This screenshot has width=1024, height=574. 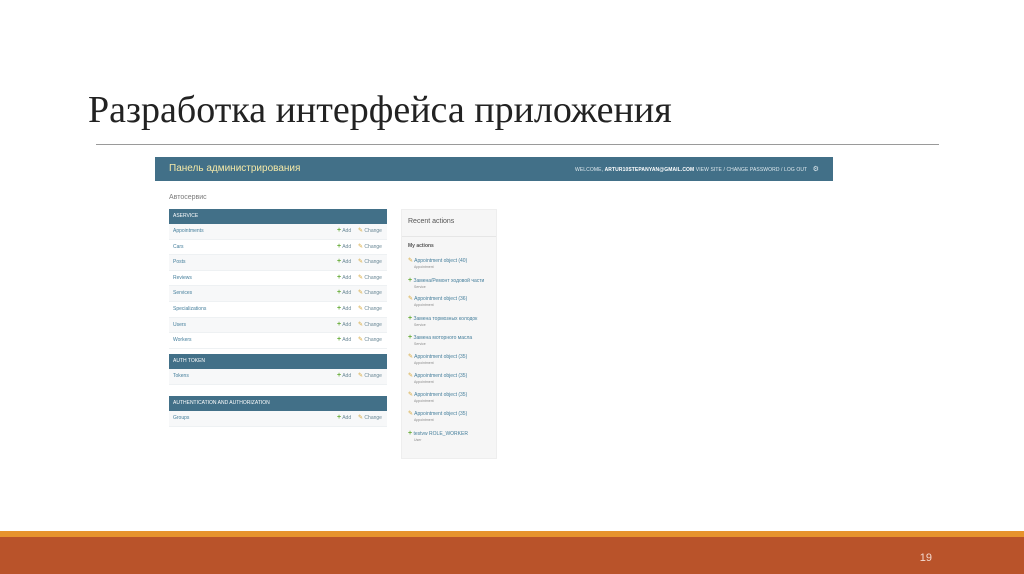 I want to click on recent-action-text: Замена/Ремонт ходовой части, so click(x=449, y=281).